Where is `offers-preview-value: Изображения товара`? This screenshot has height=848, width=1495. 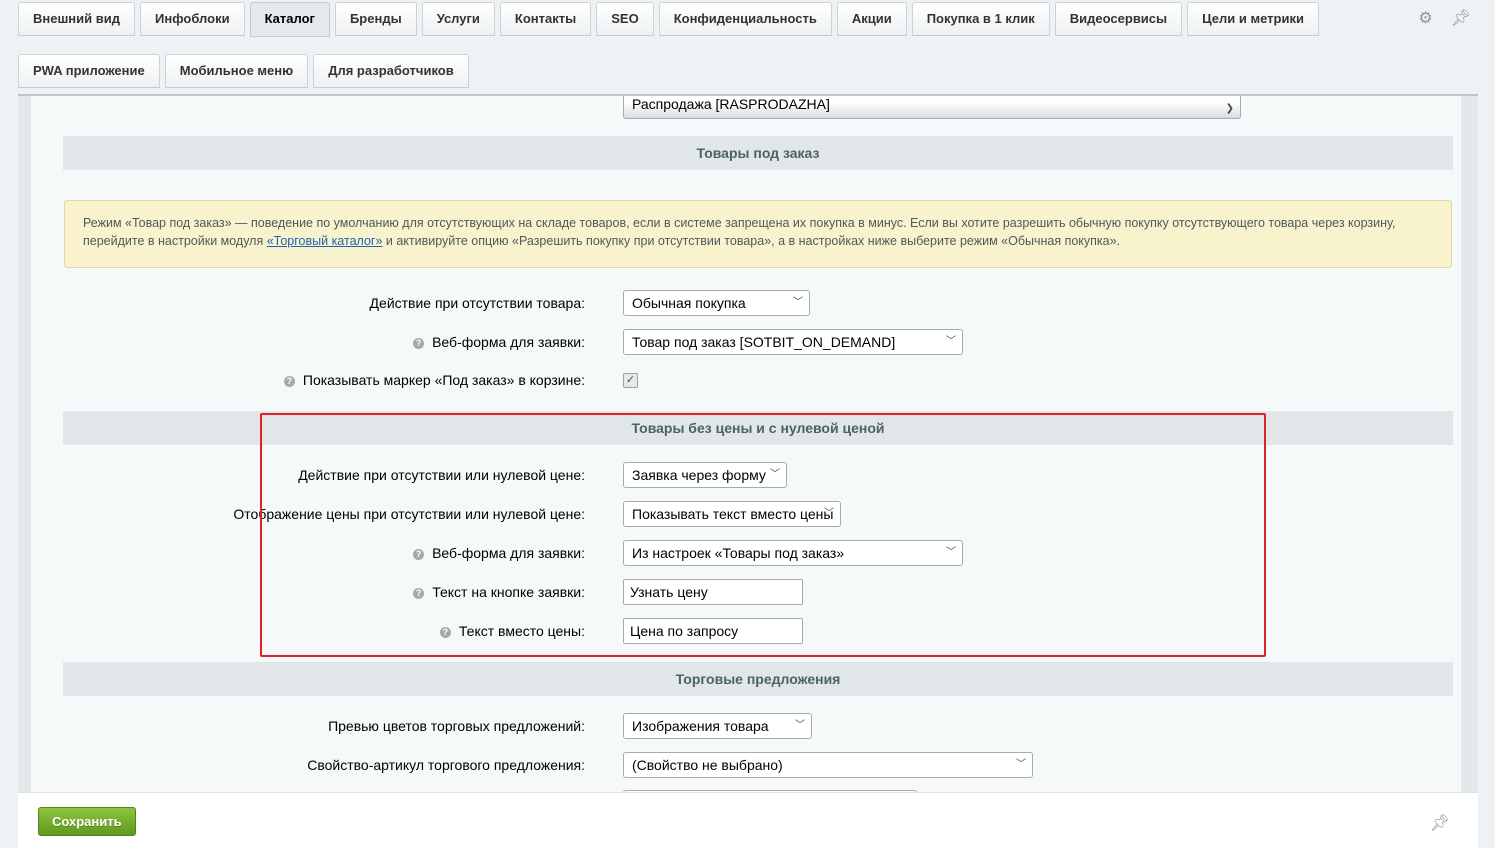
offers-preview-value: Изображения товара is located at coordinates (700, 726).